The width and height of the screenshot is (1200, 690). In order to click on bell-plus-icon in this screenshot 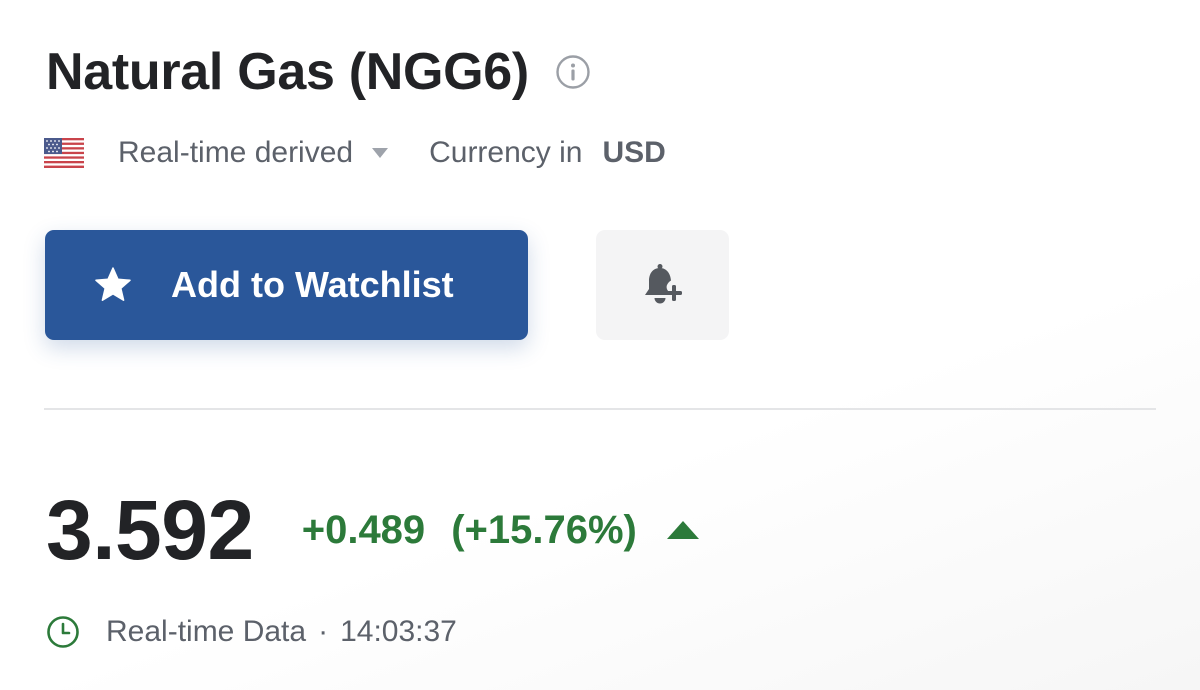, I will do `click(663, 285)`.